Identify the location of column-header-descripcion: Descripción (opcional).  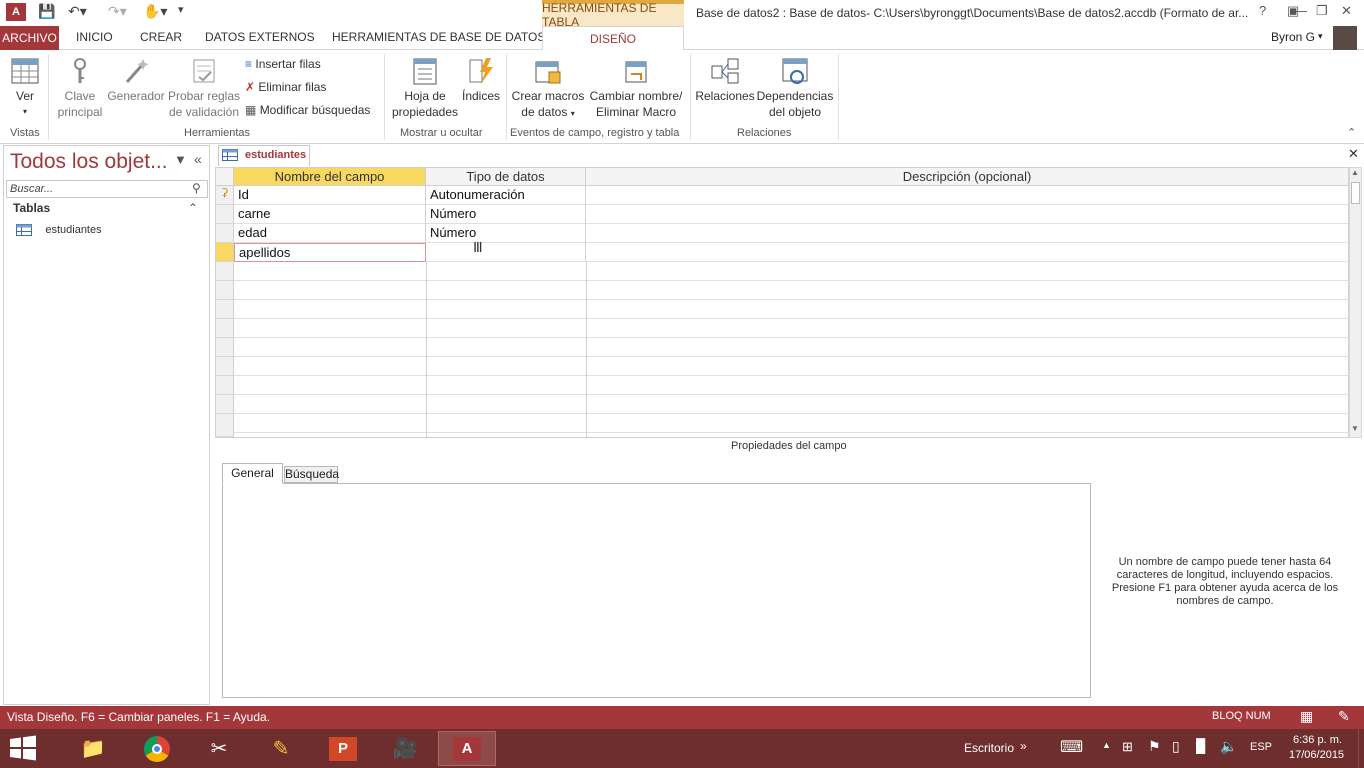
(967, 177).